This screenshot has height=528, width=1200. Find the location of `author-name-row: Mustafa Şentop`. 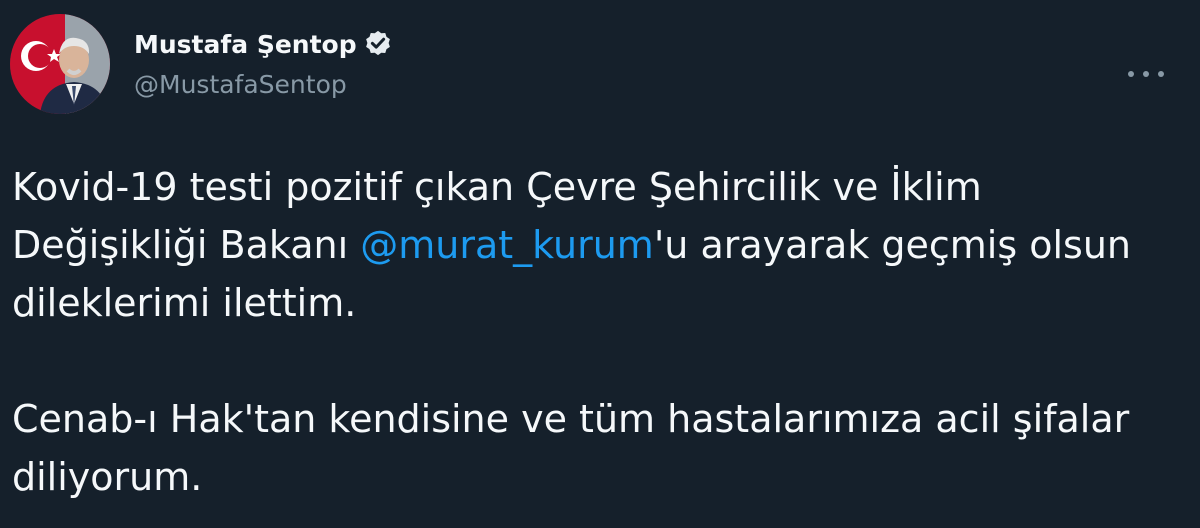

author-name-row: Mustafa Şentop is located at coordinates (263, 44).